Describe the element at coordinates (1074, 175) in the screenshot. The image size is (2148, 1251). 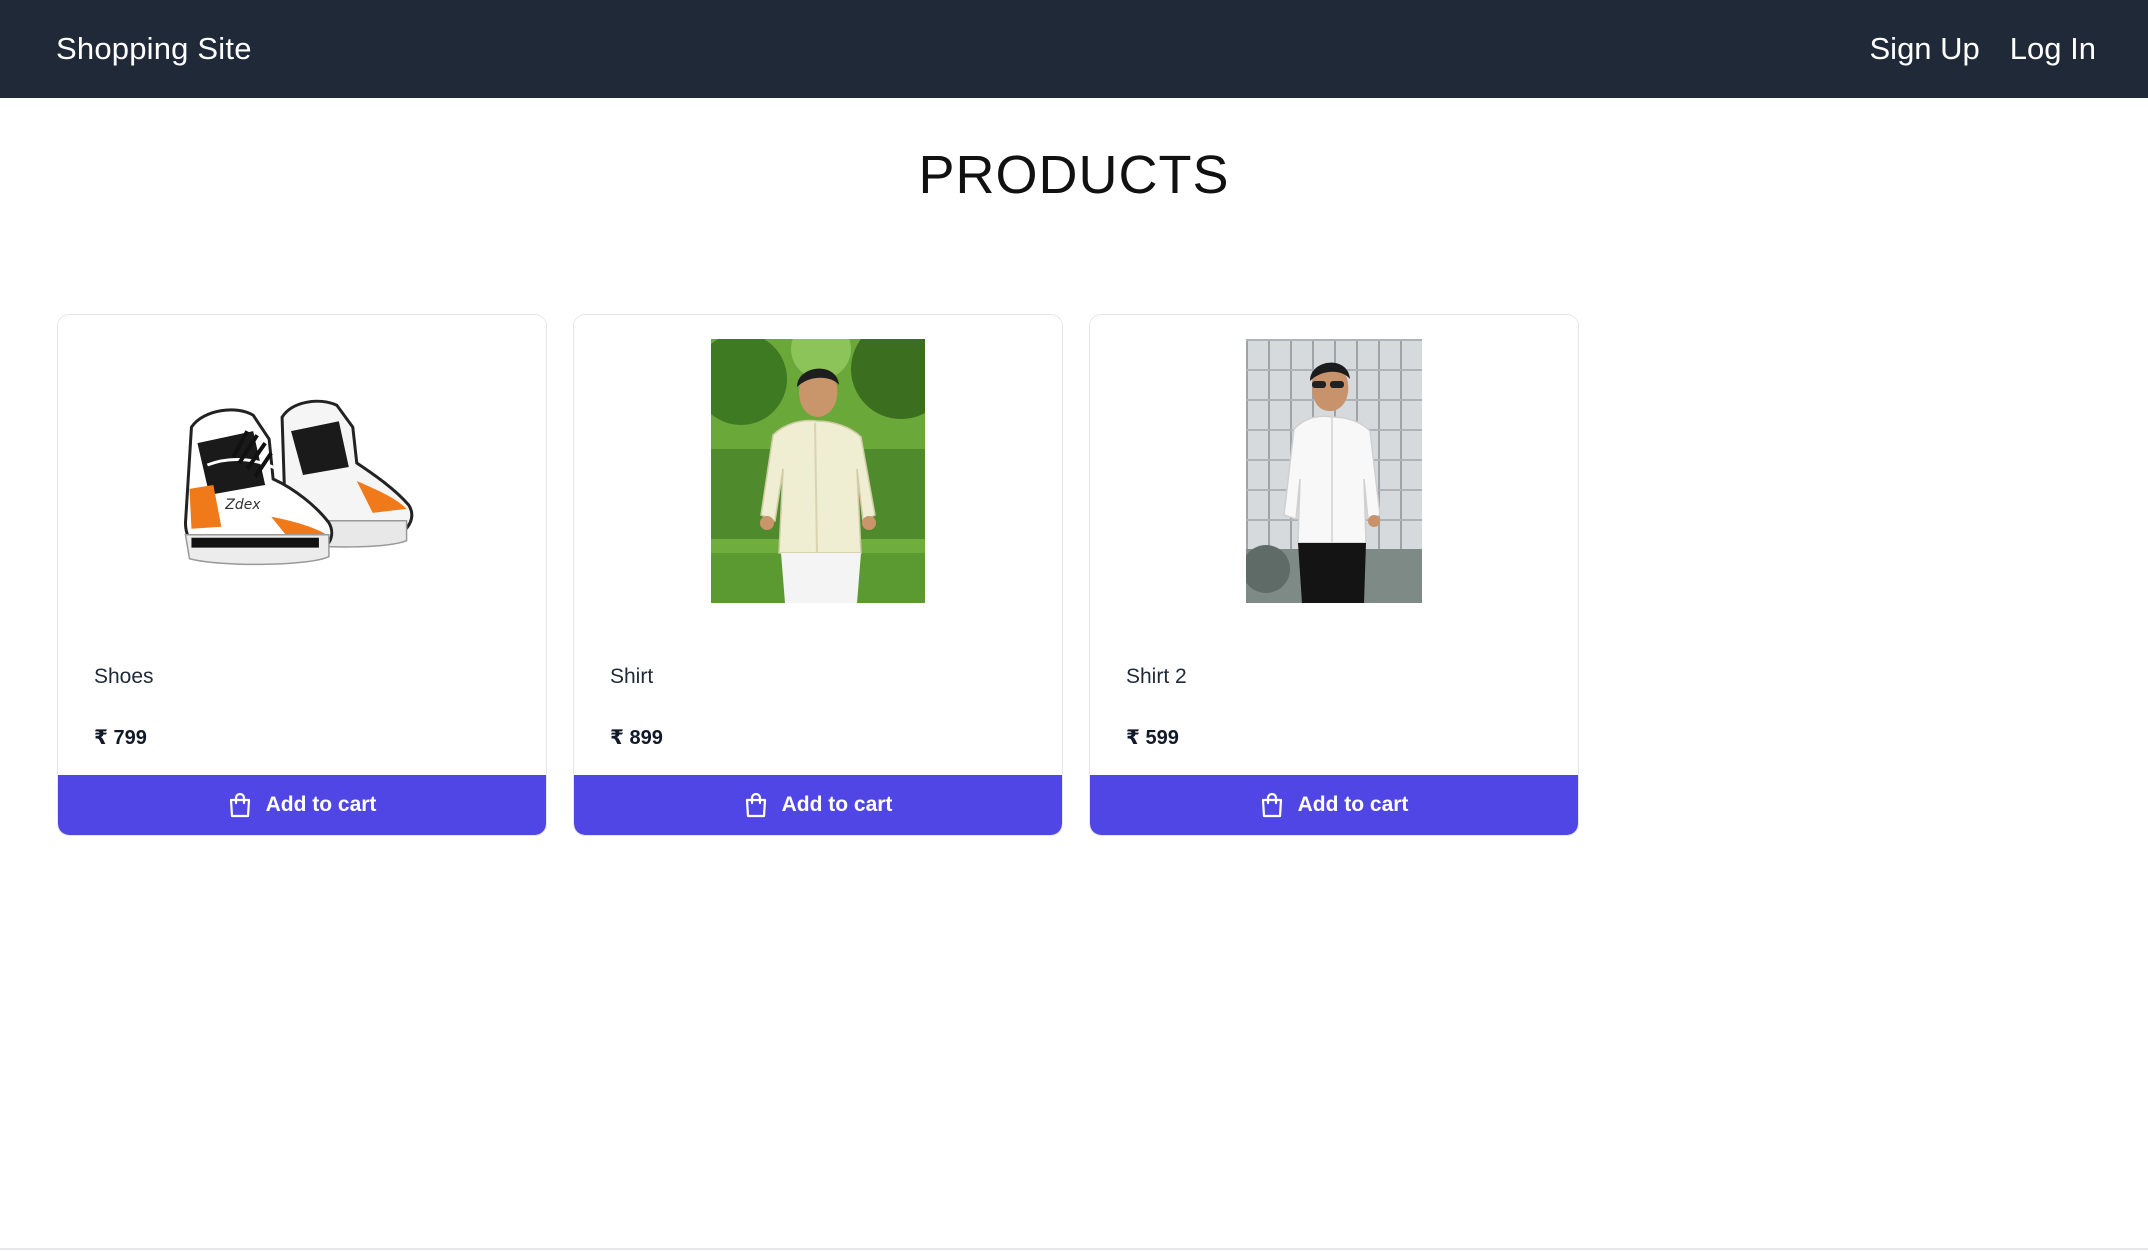
I see `page-title: PRODUCTS` at that location.